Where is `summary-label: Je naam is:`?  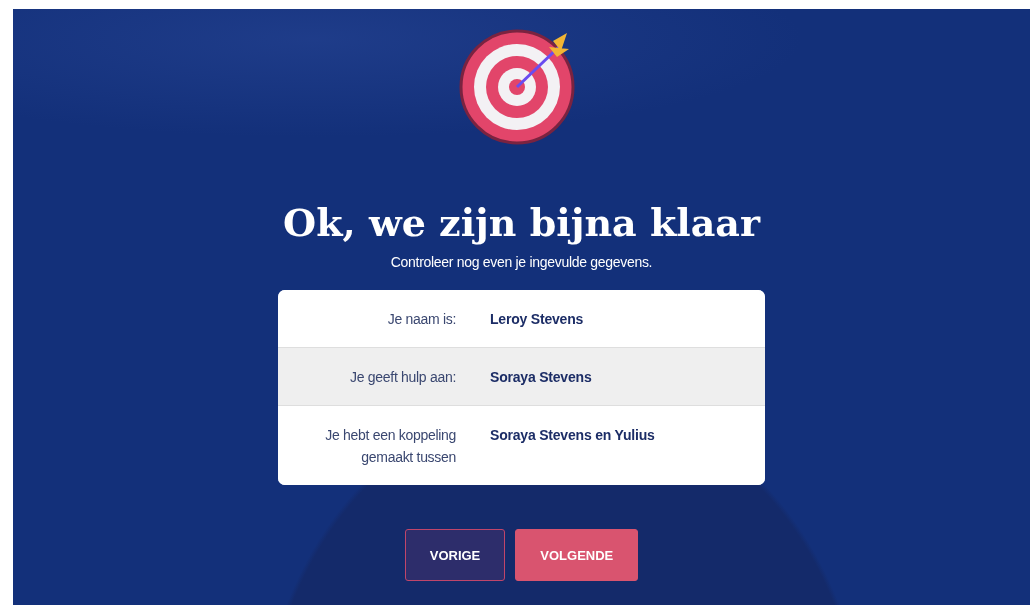 summary-label: Je naam is: is located at coordinates (421, 319).